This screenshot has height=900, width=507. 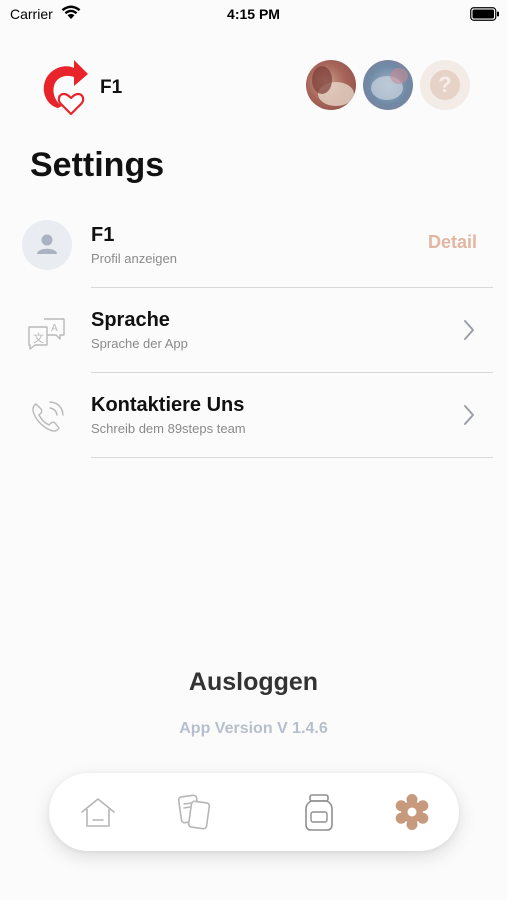 What do you see at coordinates (254, 812) in the screenshot?
I see `tab-bar` at bounding box center [254, 812].